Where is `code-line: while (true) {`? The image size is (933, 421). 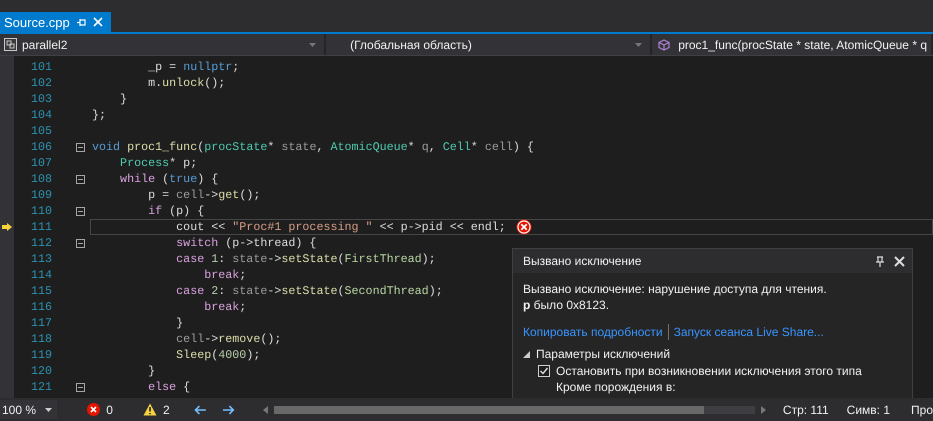
code-line: while (true) { is located at coordinates (168, 179).